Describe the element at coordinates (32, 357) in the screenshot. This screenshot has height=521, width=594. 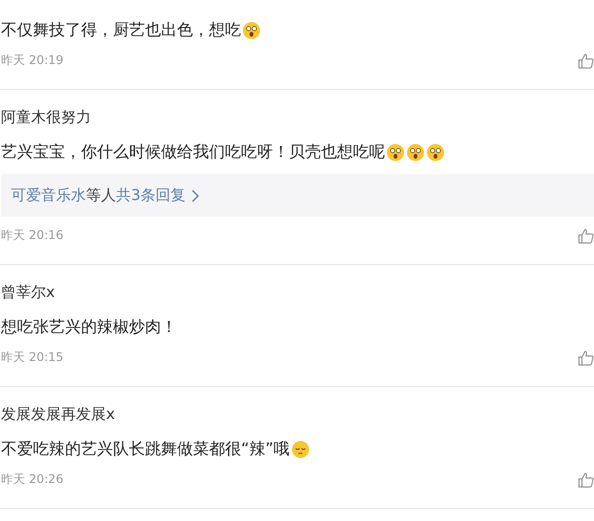
I see `timestamp: 昨天 20:15` at that location.